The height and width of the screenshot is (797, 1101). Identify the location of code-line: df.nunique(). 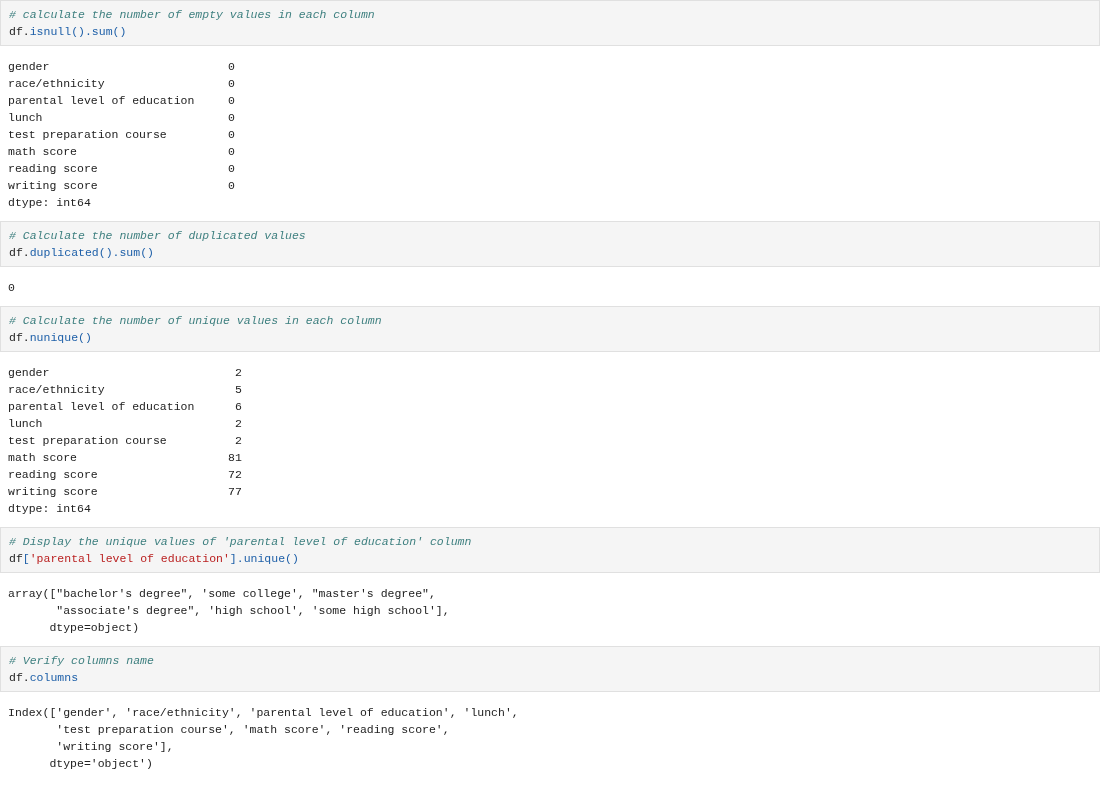
(50, 338).